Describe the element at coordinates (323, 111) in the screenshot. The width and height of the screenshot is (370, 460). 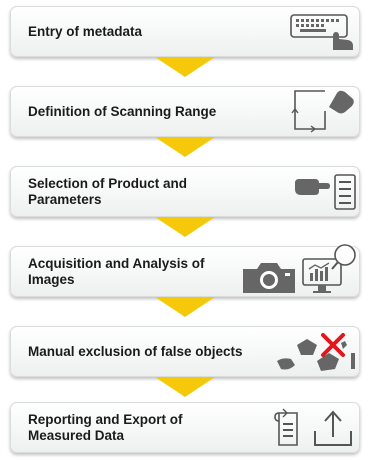
I see `scan-range-hand-icon` at that location.